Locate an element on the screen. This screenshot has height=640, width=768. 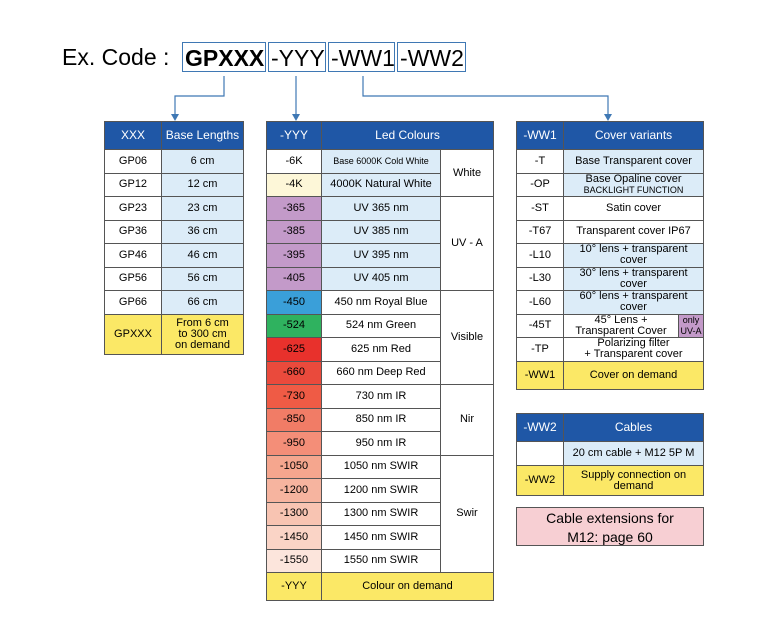
led-code: -1550 is located at coordinates (294, 560).